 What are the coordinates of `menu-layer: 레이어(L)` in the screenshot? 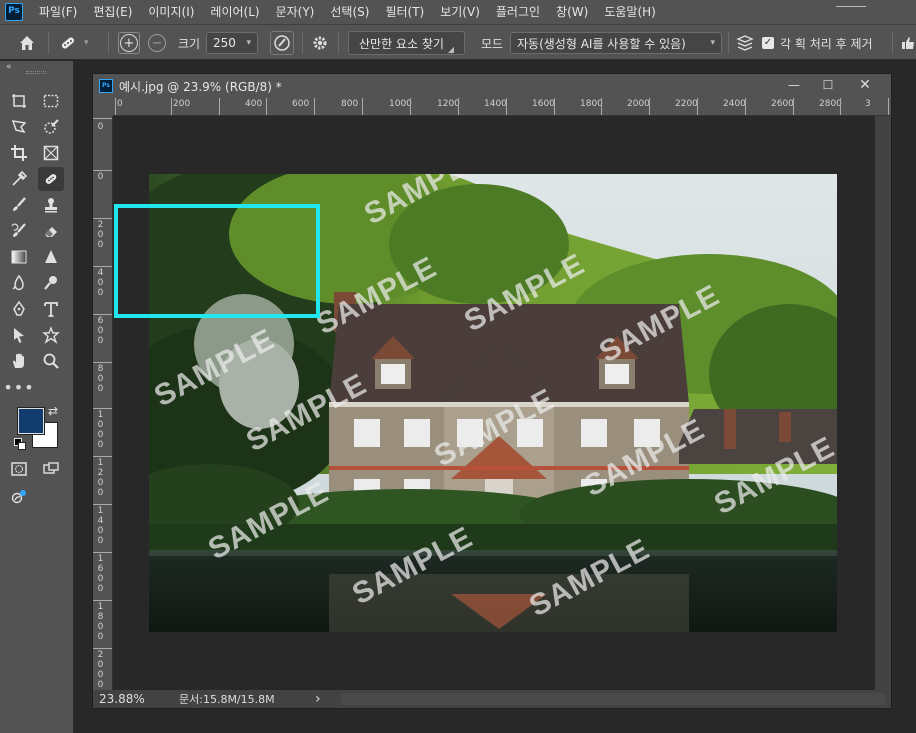 It's located at (234, 12).